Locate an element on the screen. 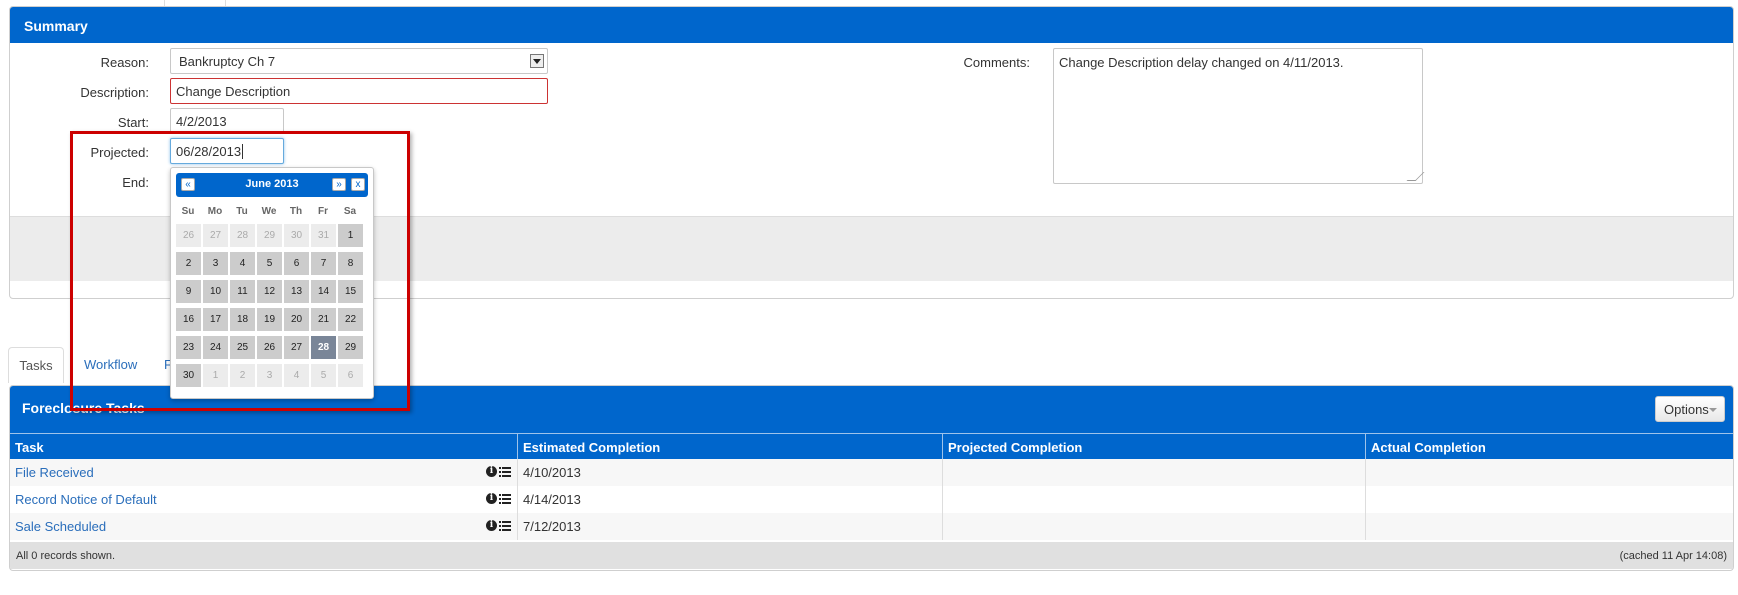 Image resolution: width=1738 pixels, height=595 pixels. resize-handle-icon is located at coordinates (1415, 176).